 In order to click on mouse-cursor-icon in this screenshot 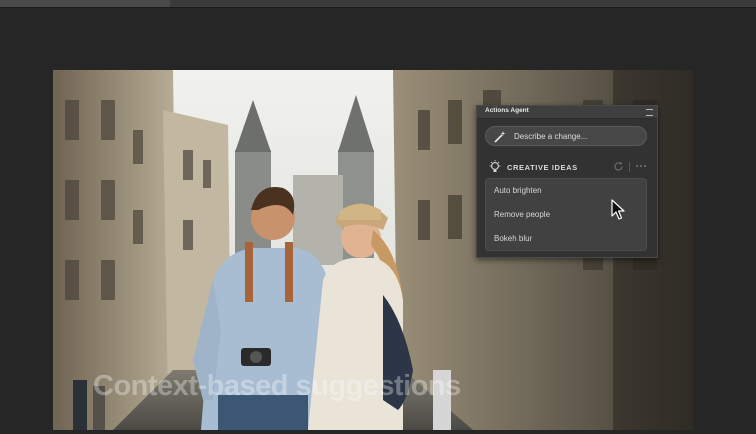, I will do `click(618, 209)`.